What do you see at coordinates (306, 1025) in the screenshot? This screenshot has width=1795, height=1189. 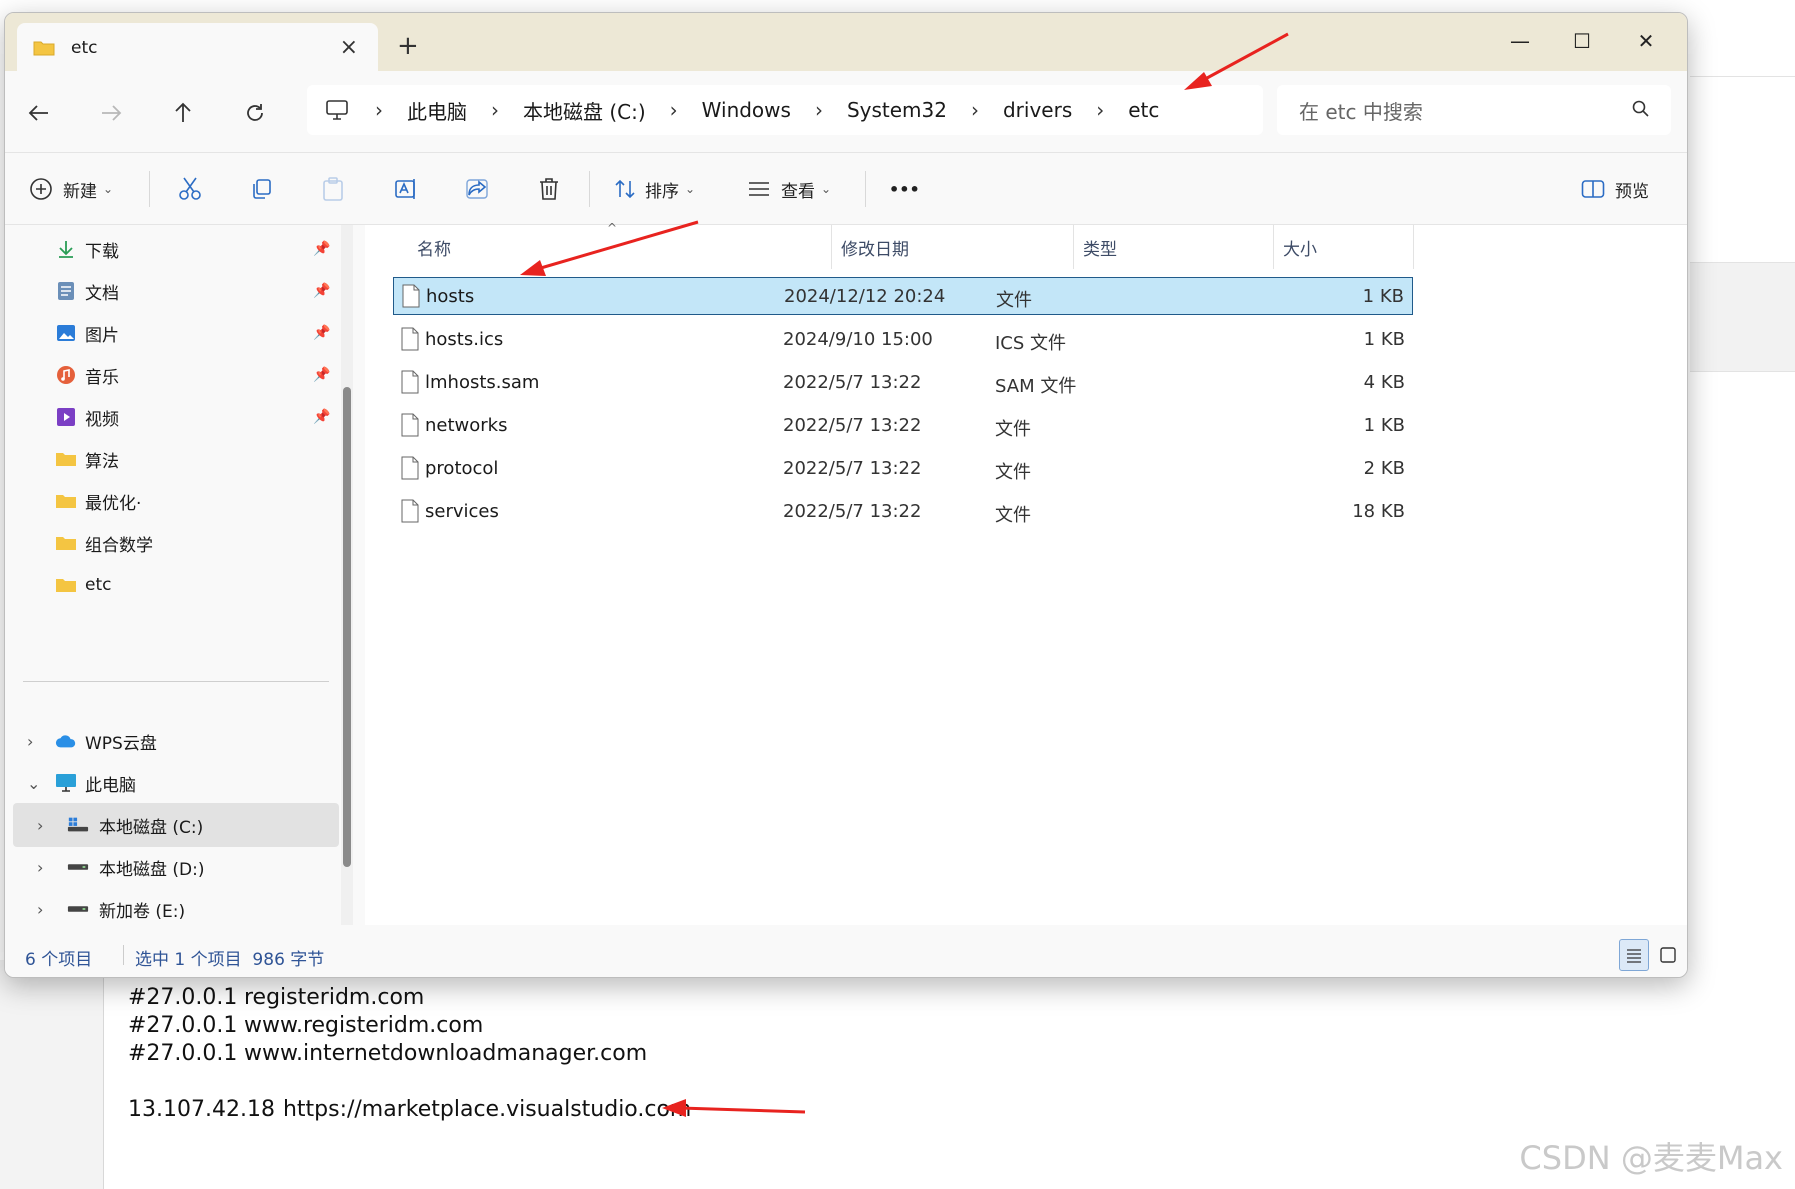 I see `hosts-line: #27.0.0.1 www.registeridm.com` at bounding box center [306, 1025].